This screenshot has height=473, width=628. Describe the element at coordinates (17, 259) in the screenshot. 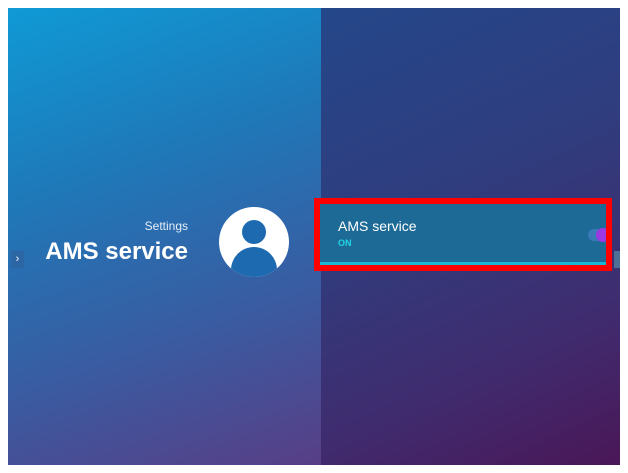

I see `chevron-right-icon: ›` at that location.